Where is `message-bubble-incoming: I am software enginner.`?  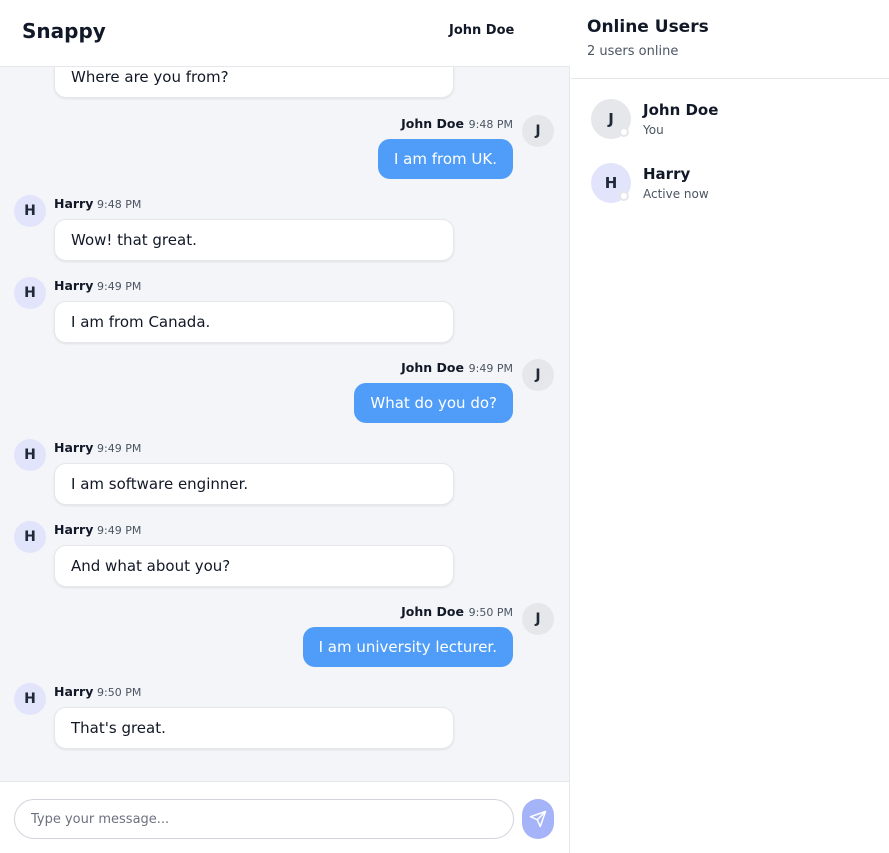 message-bubble-incoming: I am software enginner. is located at coordinates (254, 484).